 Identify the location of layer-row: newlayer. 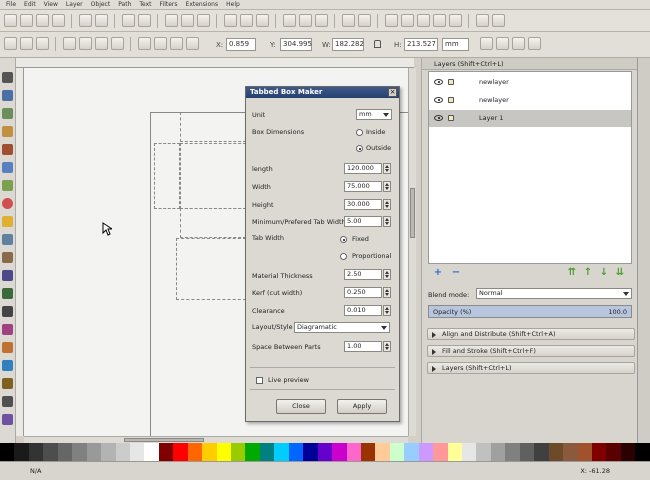
(530, 100).